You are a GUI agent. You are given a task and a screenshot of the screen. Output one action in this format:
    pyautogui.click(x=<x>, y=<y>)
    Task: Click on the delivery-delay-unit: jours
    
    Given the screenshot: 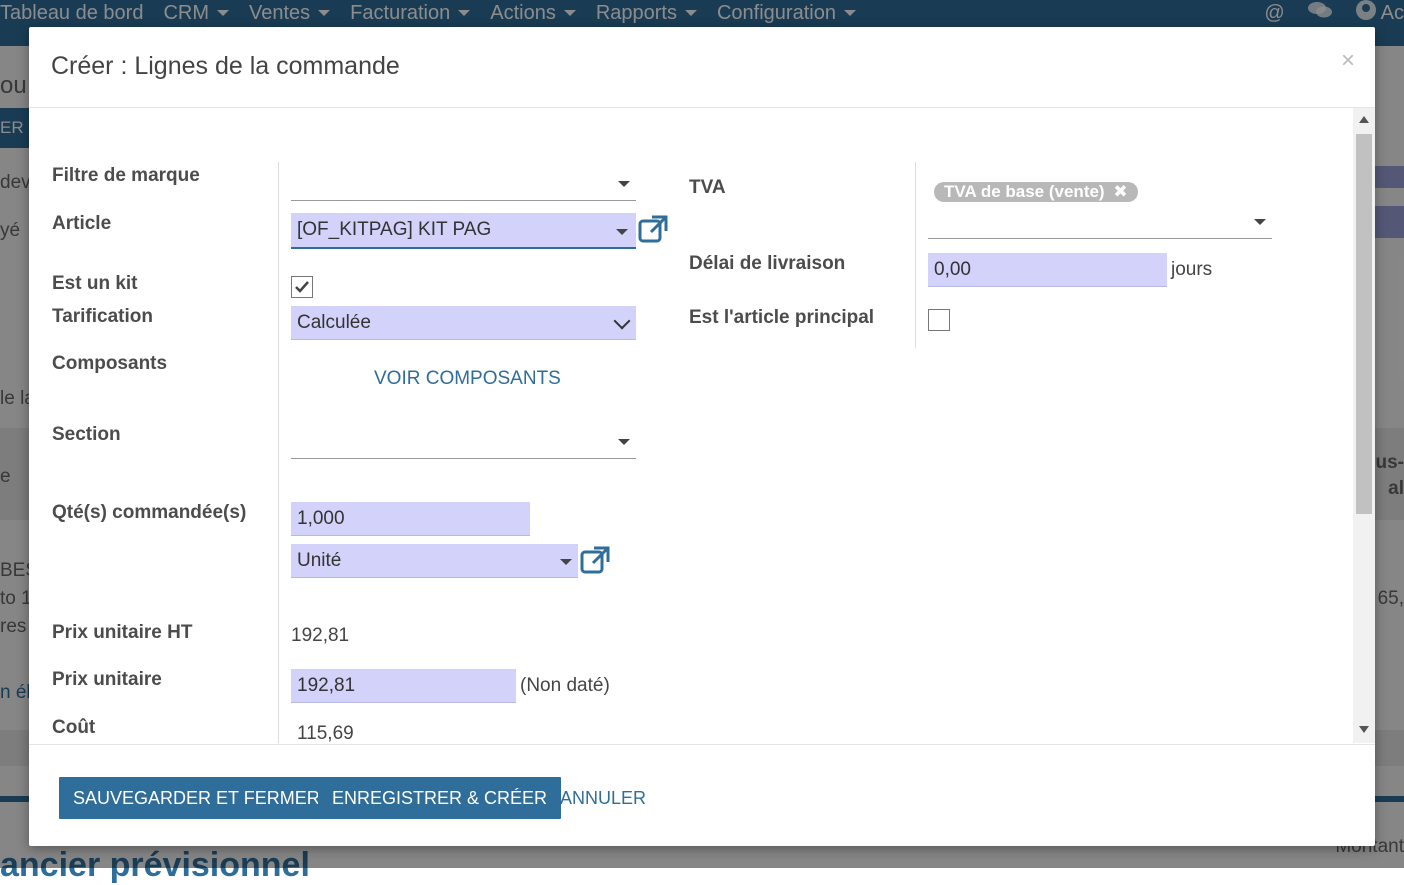 What is the action you would take?
    pyautogui.click(x=1191, y=270)
    